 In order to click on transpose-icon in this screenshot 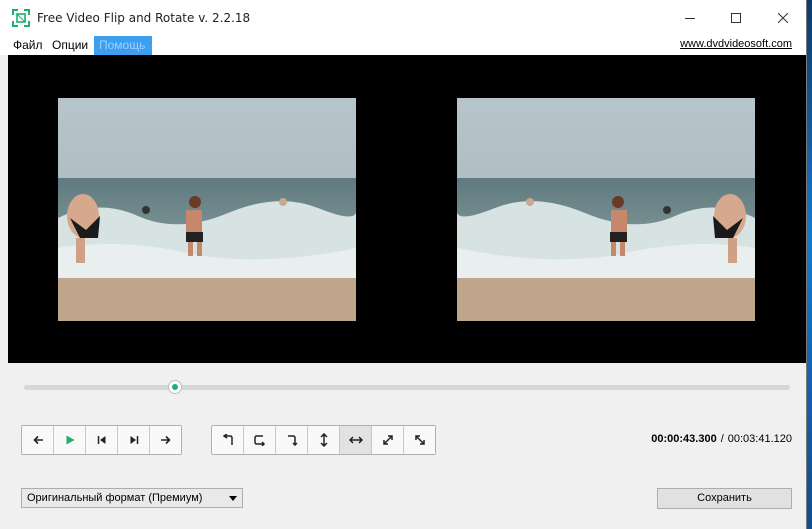, I will do `click(387, 440)`.